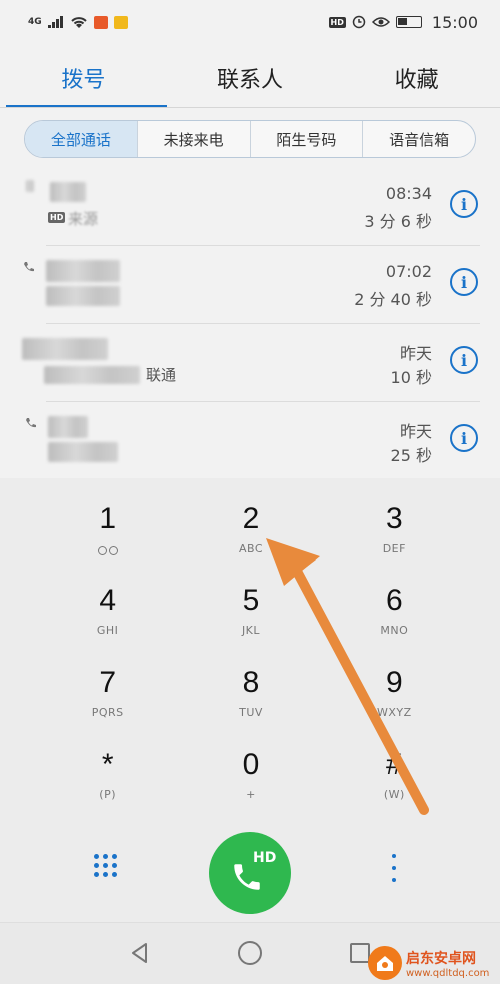  I want to click on key-letters: (W), so click(394, 794).